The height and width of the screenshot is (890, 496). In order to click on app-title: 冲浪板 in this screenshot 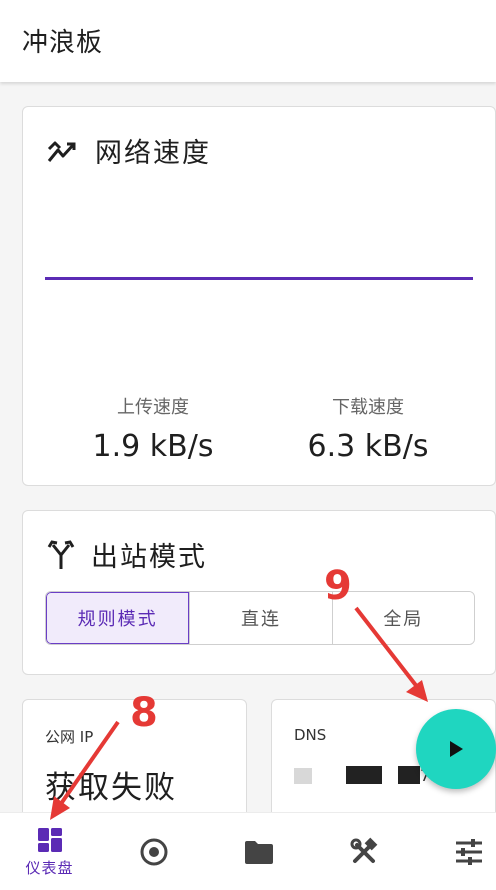, I will do `click(63, 43)`.